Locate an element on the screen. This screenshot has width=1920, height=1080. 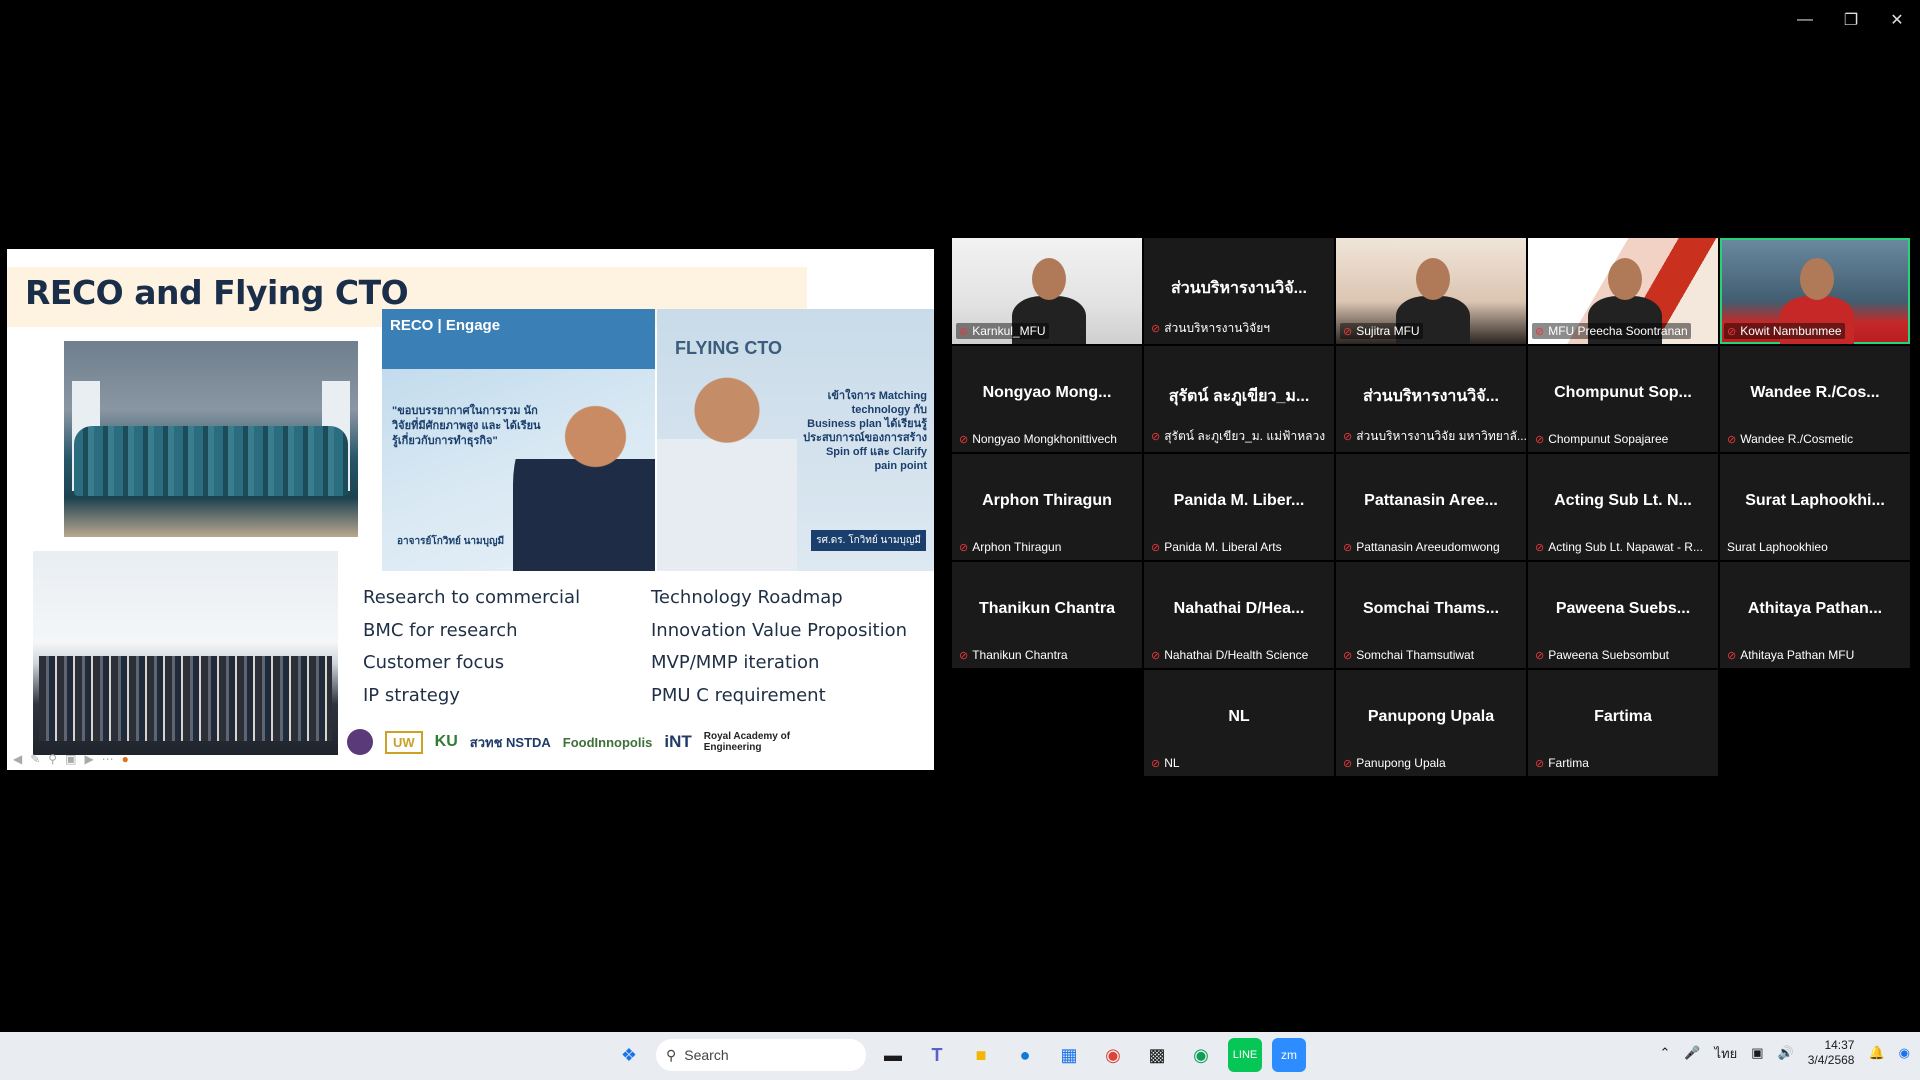
volume-icon: 🔊 is located at coordinates (1786, 1053).